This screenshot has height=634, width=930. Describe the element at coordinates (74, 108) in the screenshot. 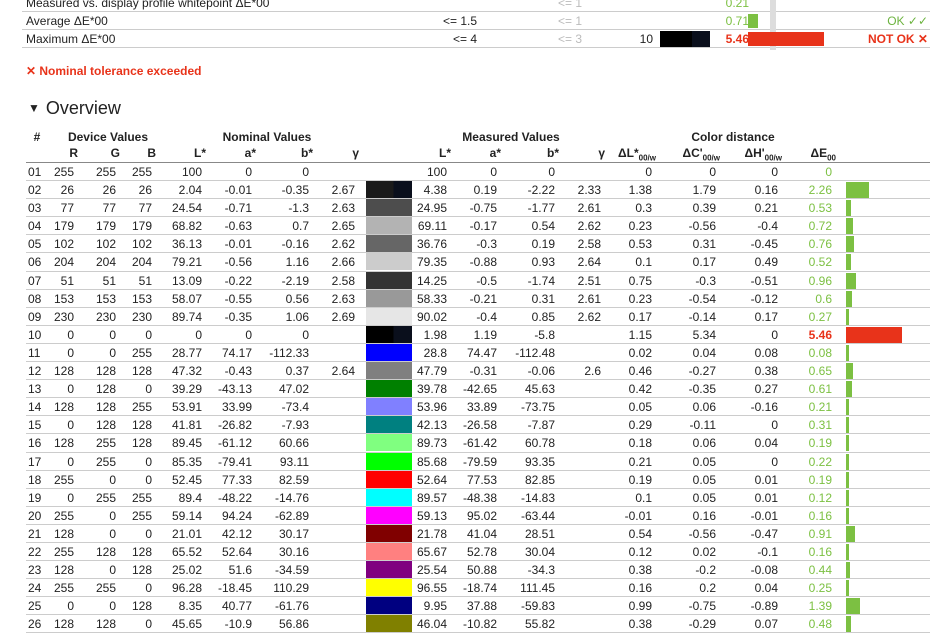

I see `overview-section-toggle: ▼ Overview` at that location.